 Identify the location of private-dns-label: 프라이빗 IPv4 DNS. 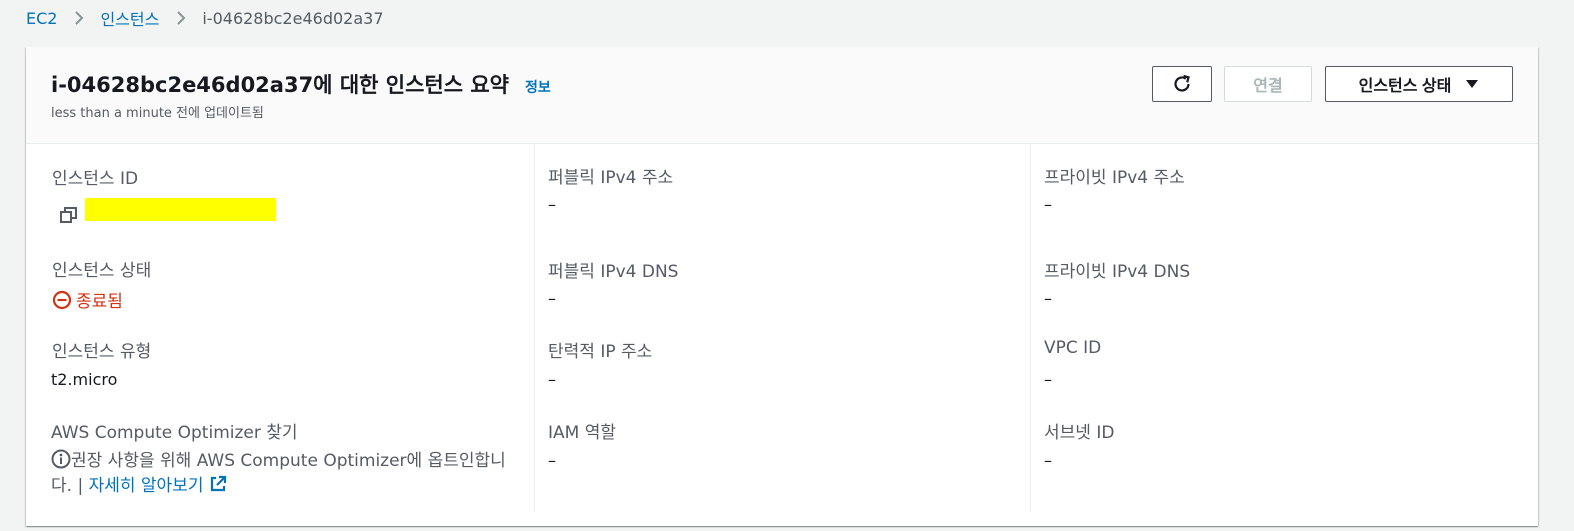
(1117, 272).